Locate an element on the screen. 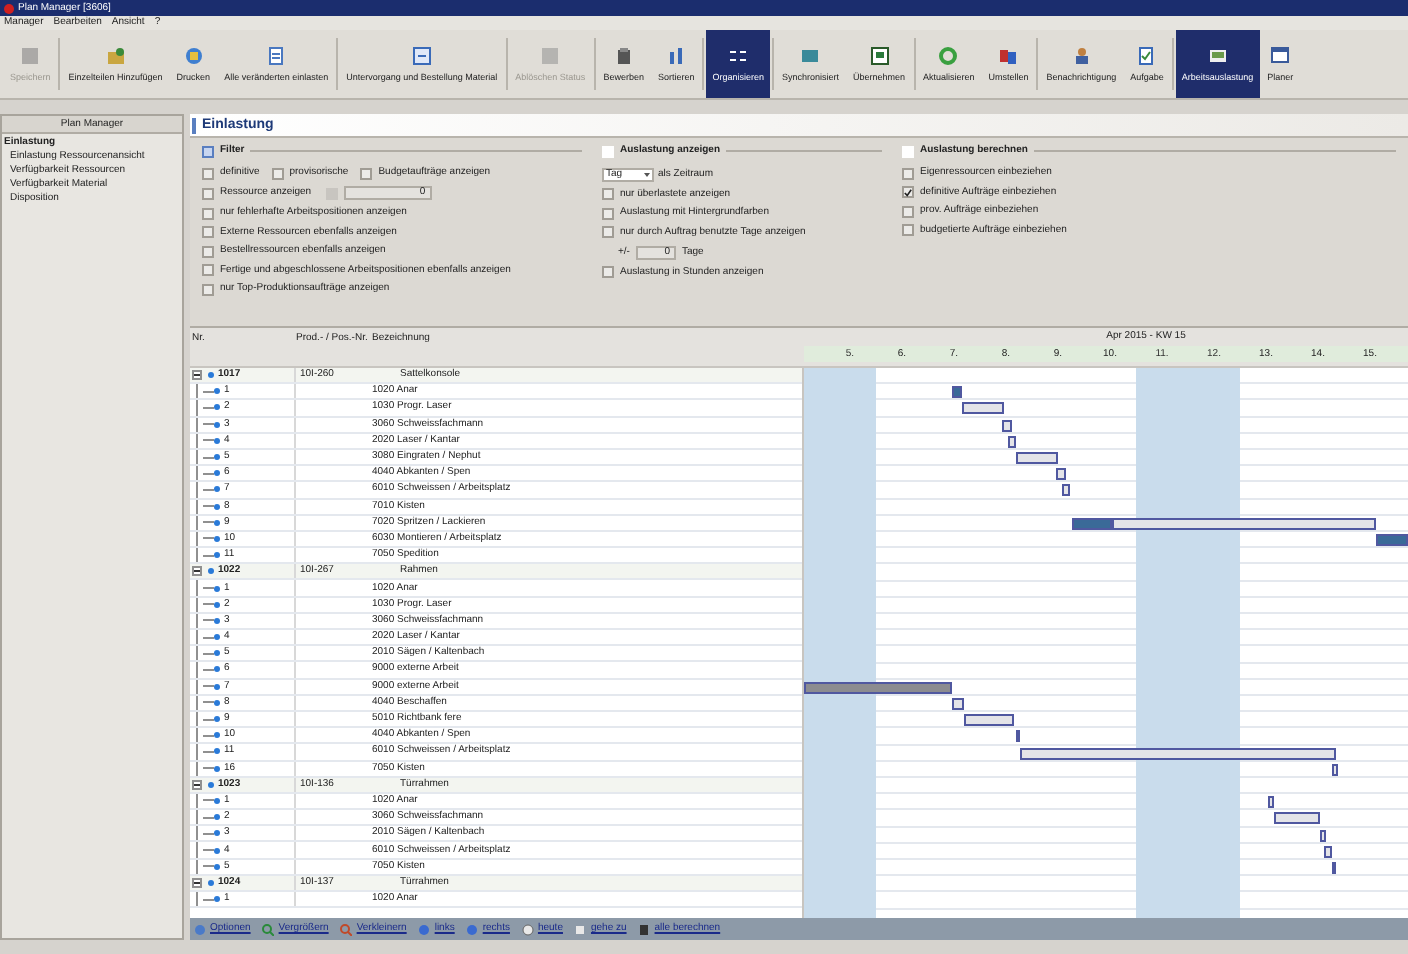 The width and height of the screenshot is (1408, 954). check-icon is located at coordinates (908, 192).